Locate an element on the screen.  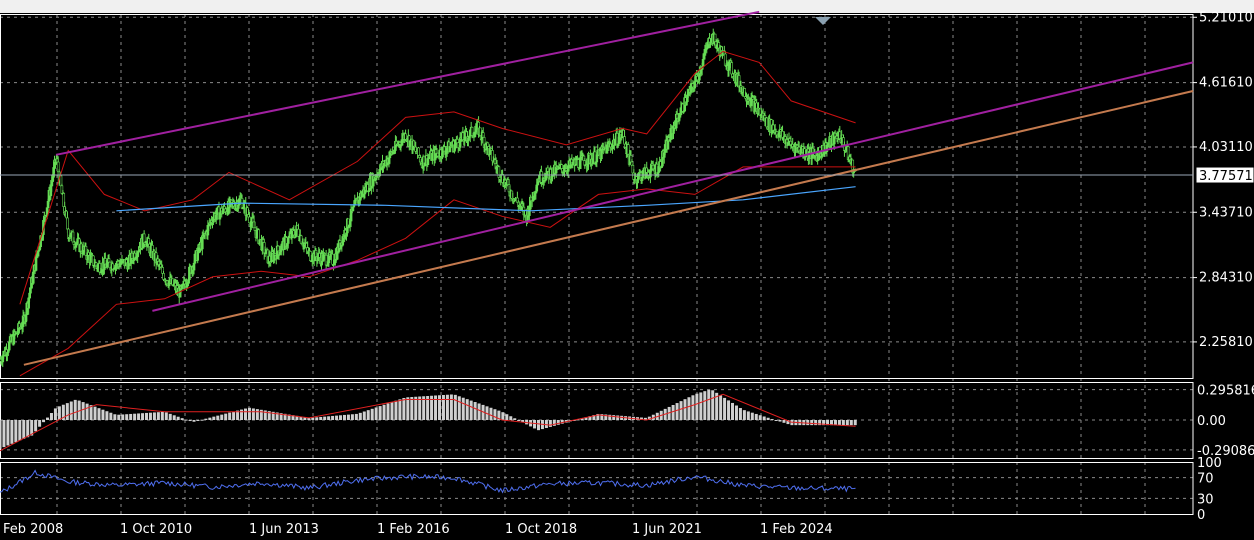
rsi-line is located at coordinates (428, 481).